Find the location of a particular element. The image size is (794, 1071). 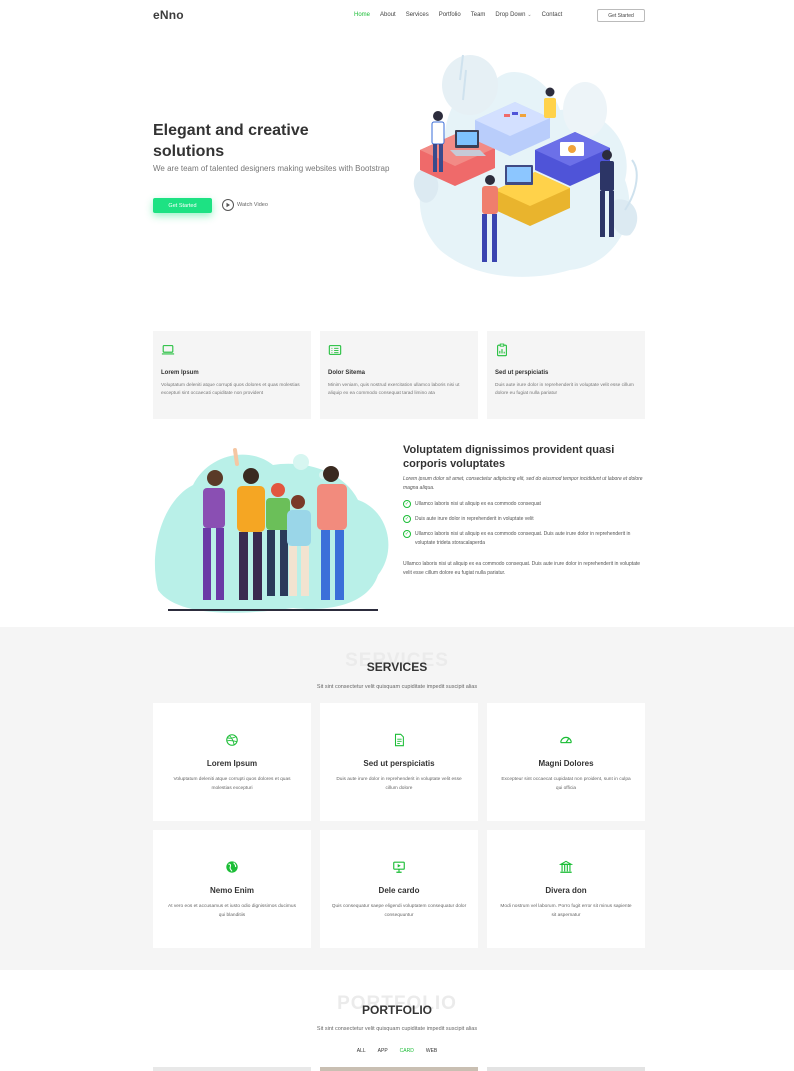

file-text-icon is located at coordinates (399, 740).